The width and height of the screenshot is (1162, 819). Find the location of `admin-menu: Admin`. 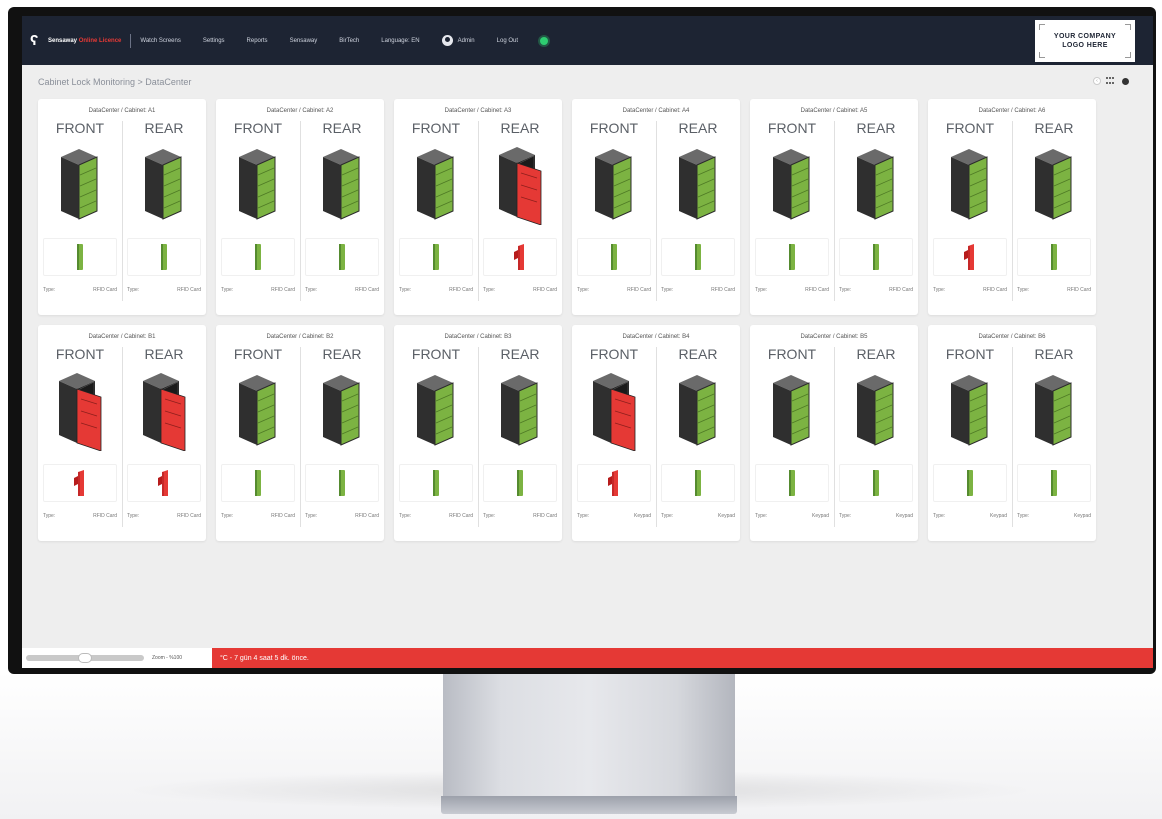

admin-menu: Admin is located at coordinates (458, 40).